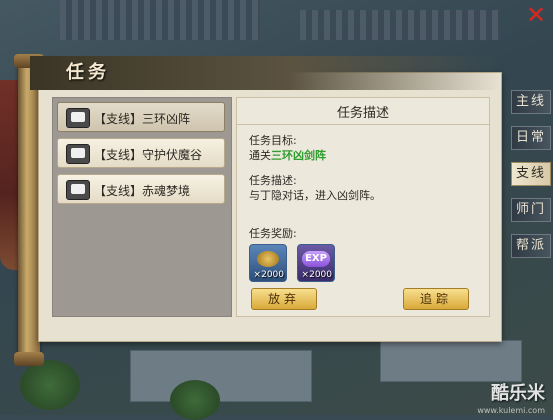  Describe the element at coordinates (316, 259) in the screenshot. I see `exp-icon: EXP` at that location.